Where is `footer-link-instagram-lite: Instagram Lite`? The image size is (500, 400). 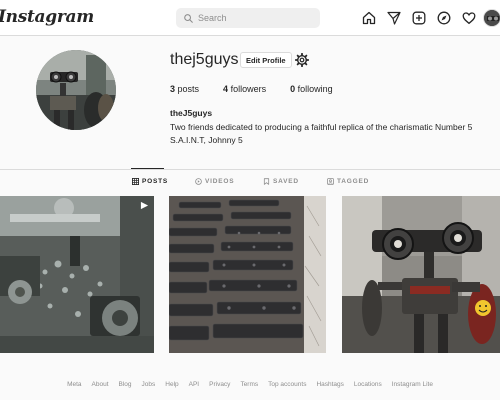
footer-link-instagram-lite: Instagram Lite is located at coordinates (412, 384).